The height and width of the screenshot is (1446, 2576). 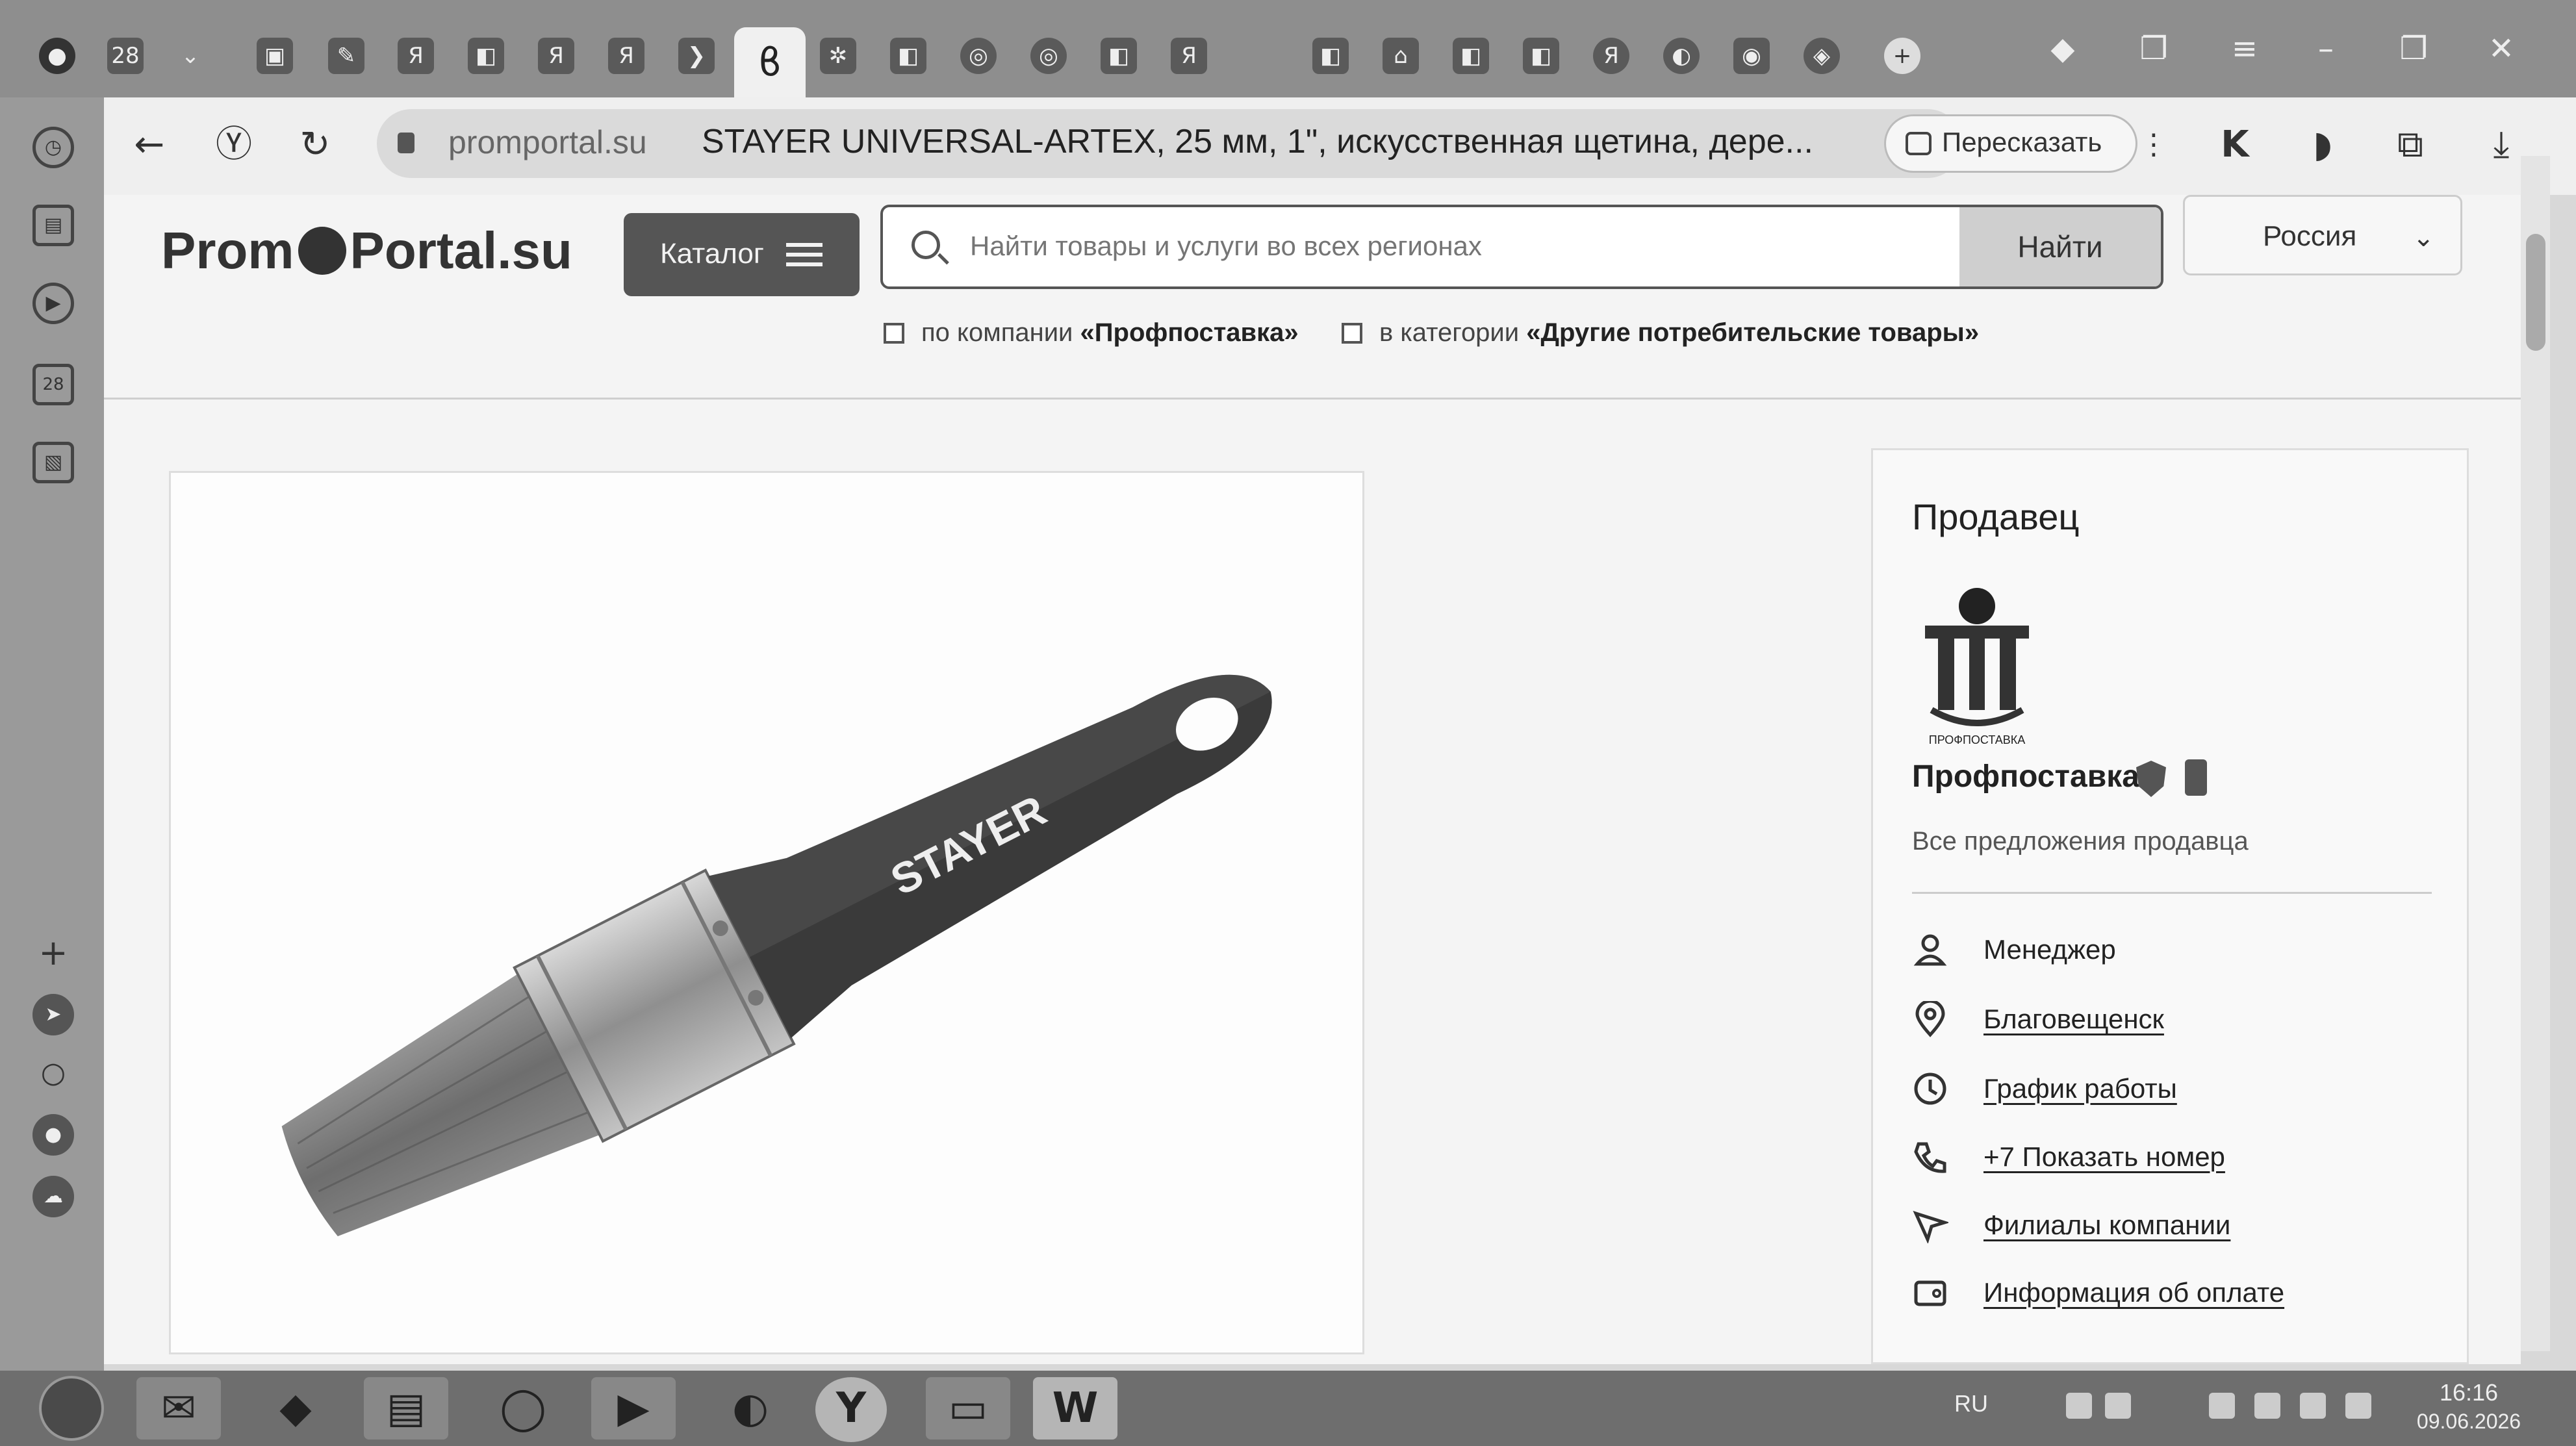 I want to click on avatar-icon: ●, so click(x=53, y=1135).